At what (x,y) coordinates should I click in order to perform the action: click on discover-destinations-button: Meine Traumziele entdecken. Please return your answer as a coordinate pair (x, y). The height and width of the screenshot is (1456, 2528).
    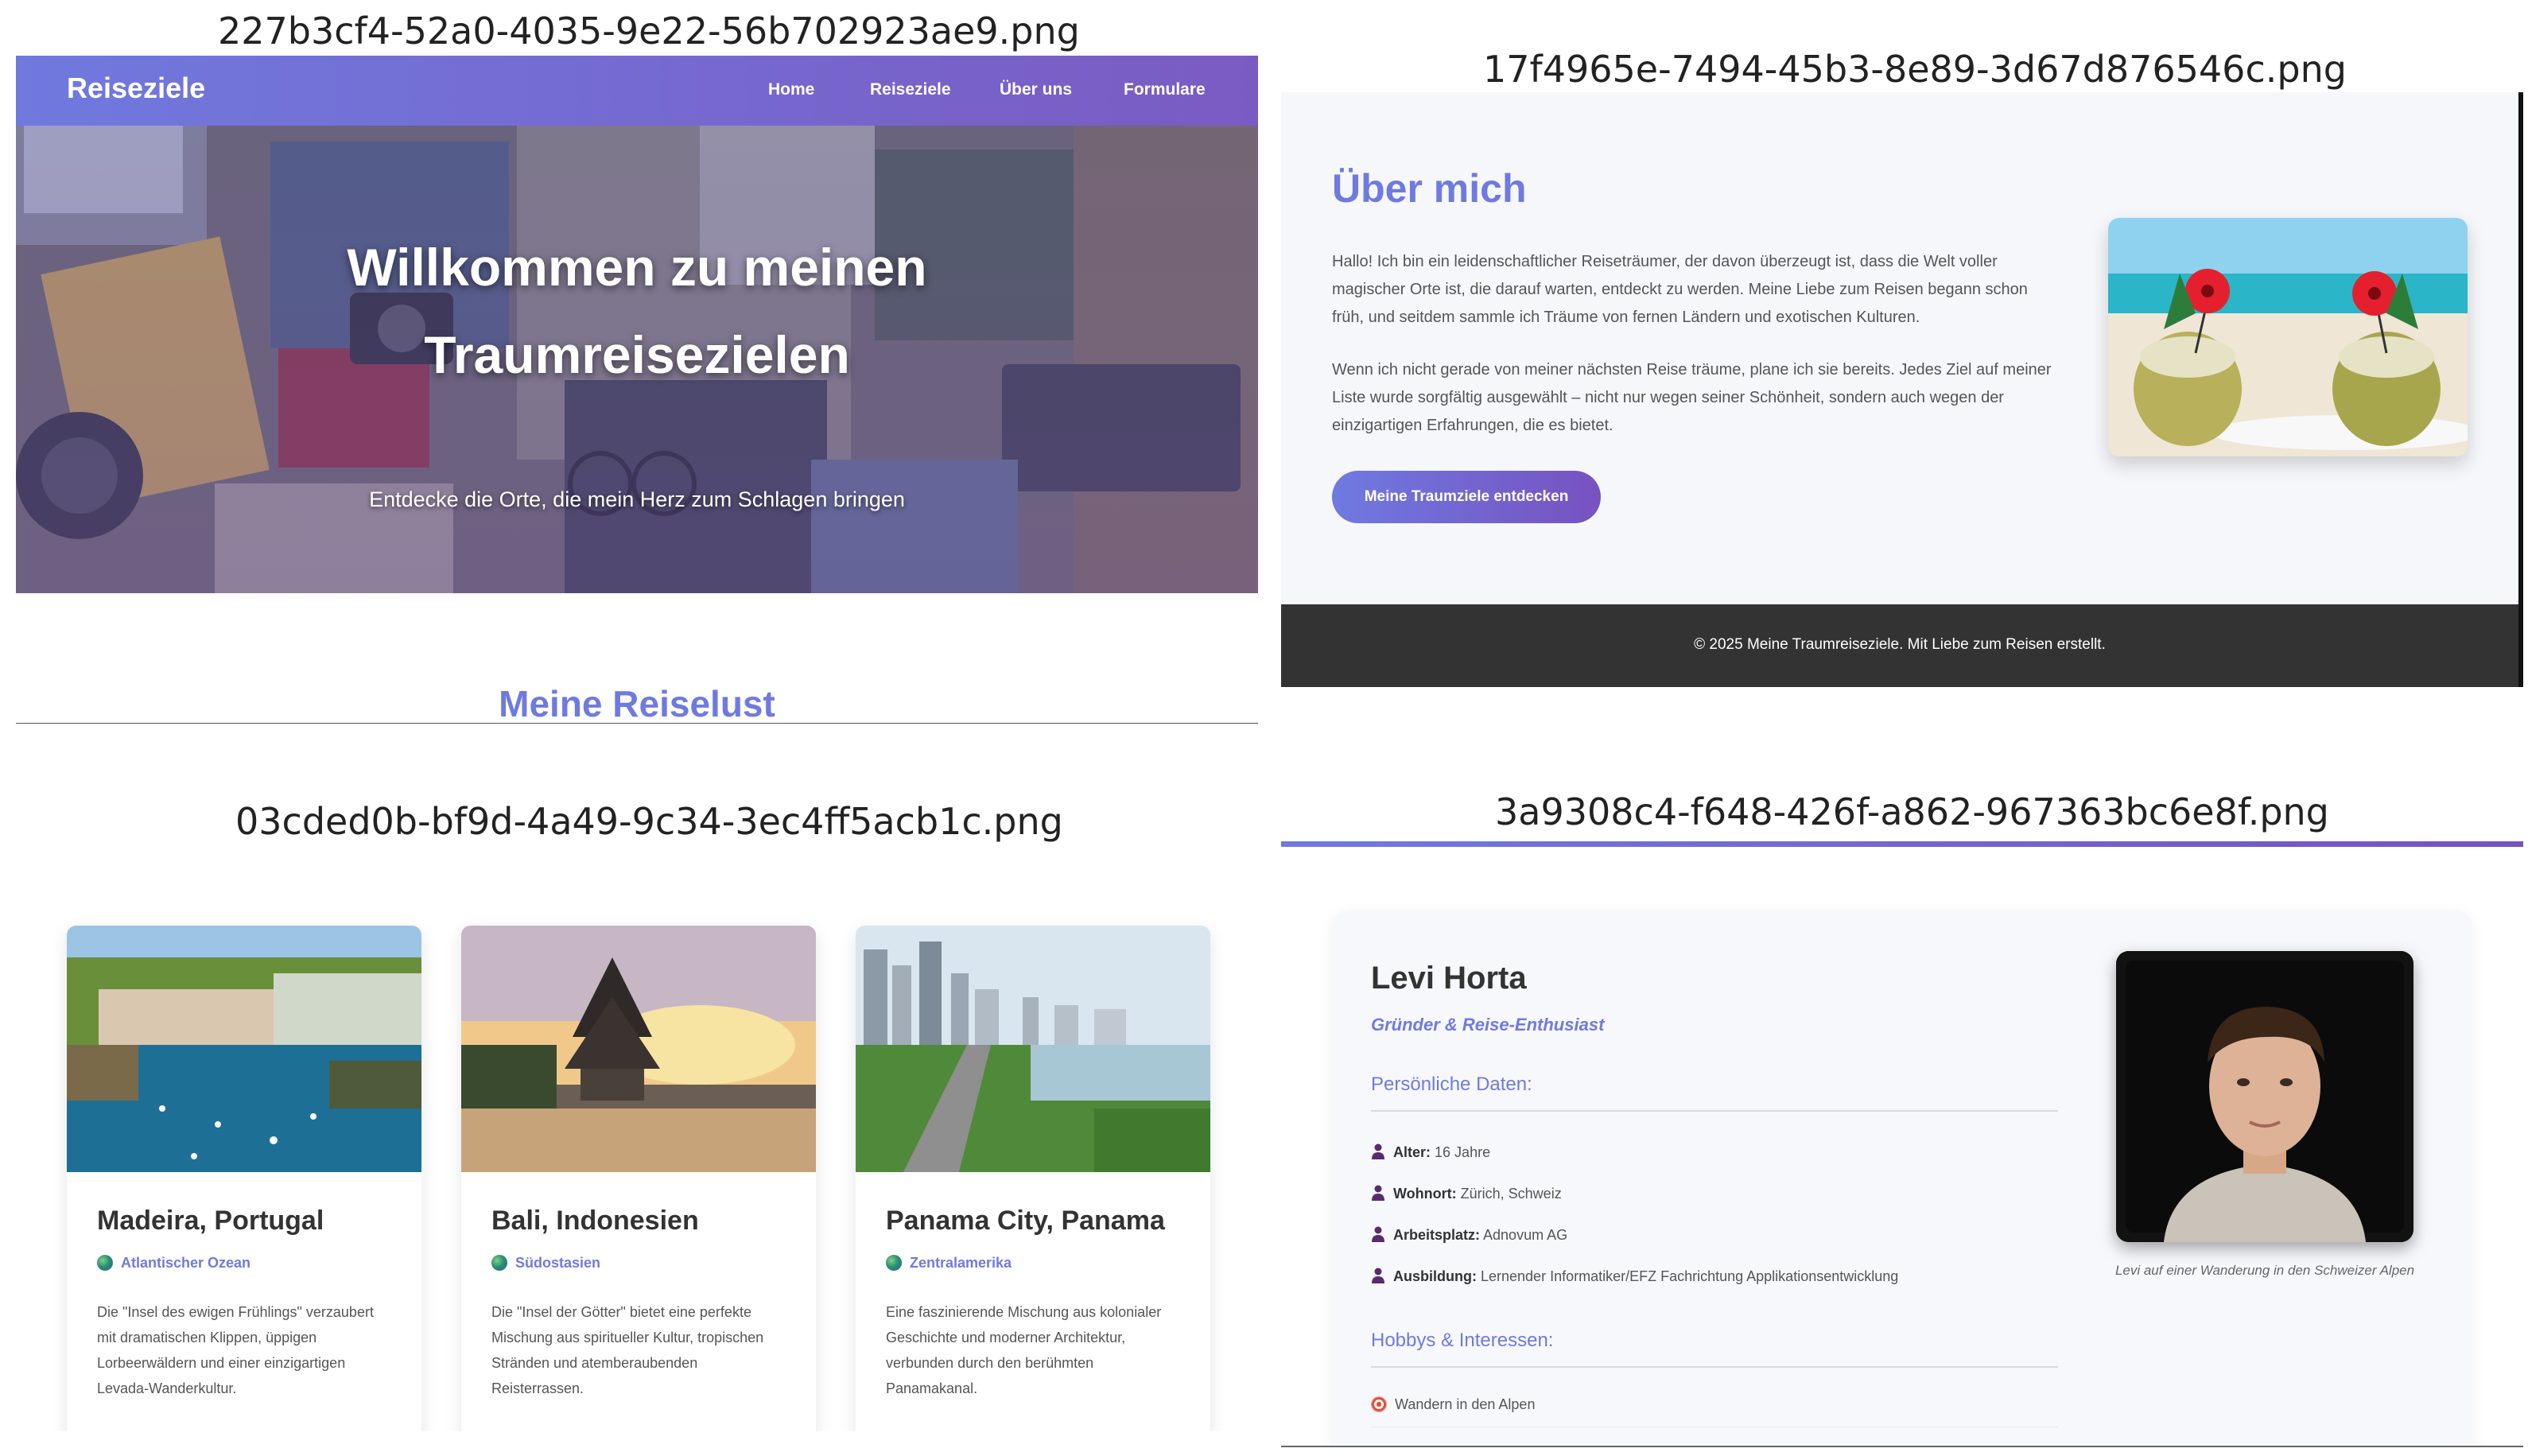
    Looking at the image, I should click on (1467, 497).